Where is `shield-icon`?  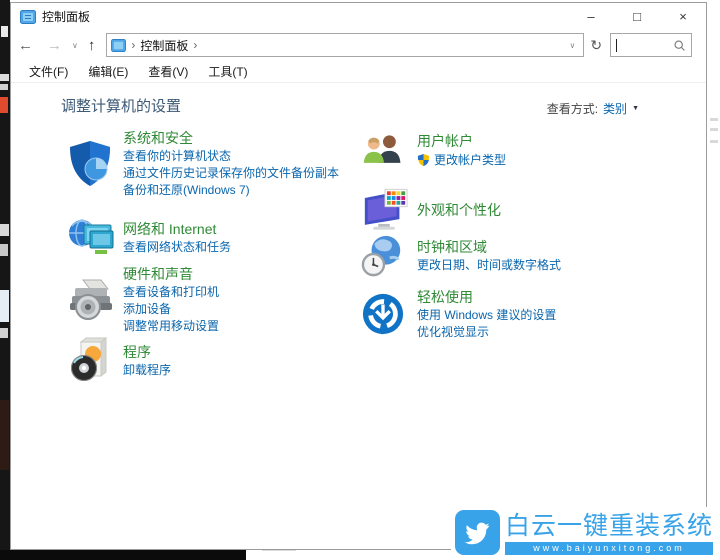 shield-icon is located at coordinates (92, 164).